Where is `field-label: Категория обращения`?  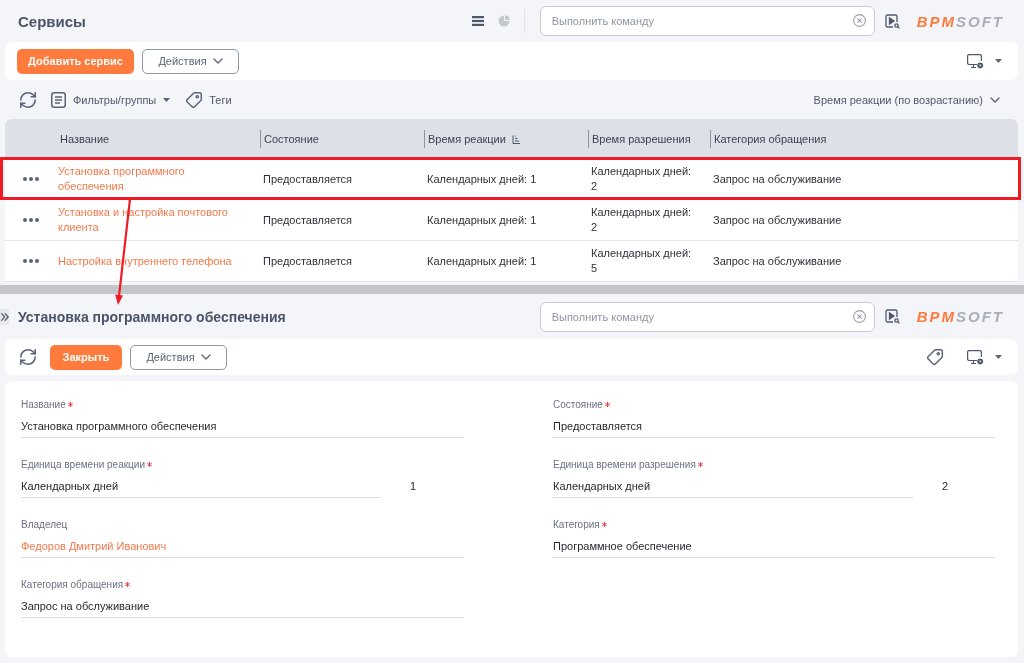 field-label: Категория обращения is located at coordinates (72, 584).